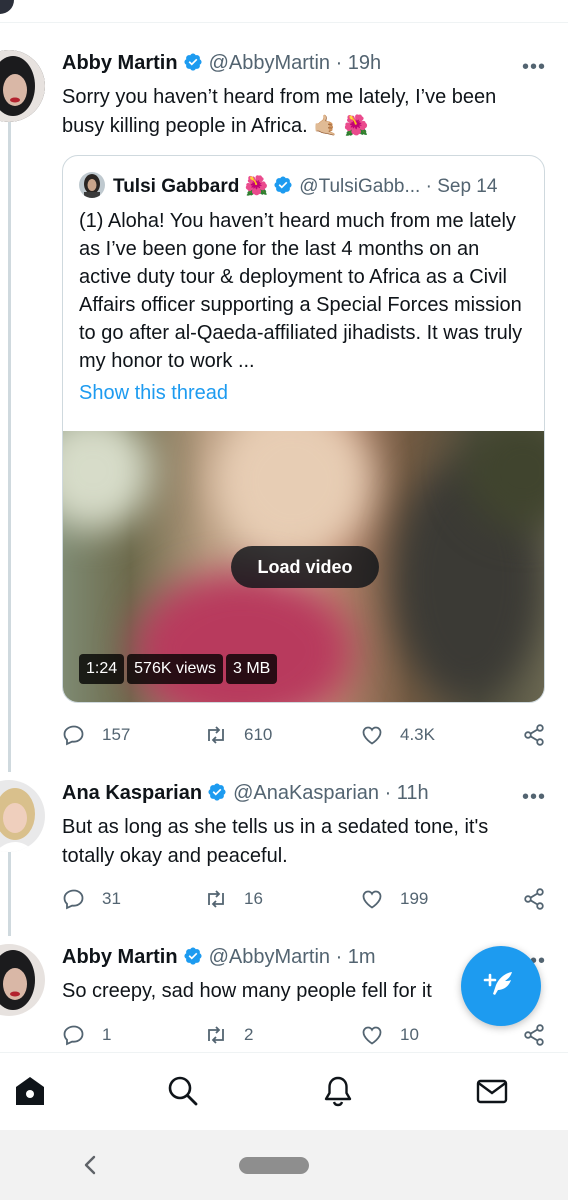 This screenshot has width=568, height=1200. Describe the element at coordinates (461, 186) in the screenshot. I see `quoted-timestamp: · Sep 14` at that location.